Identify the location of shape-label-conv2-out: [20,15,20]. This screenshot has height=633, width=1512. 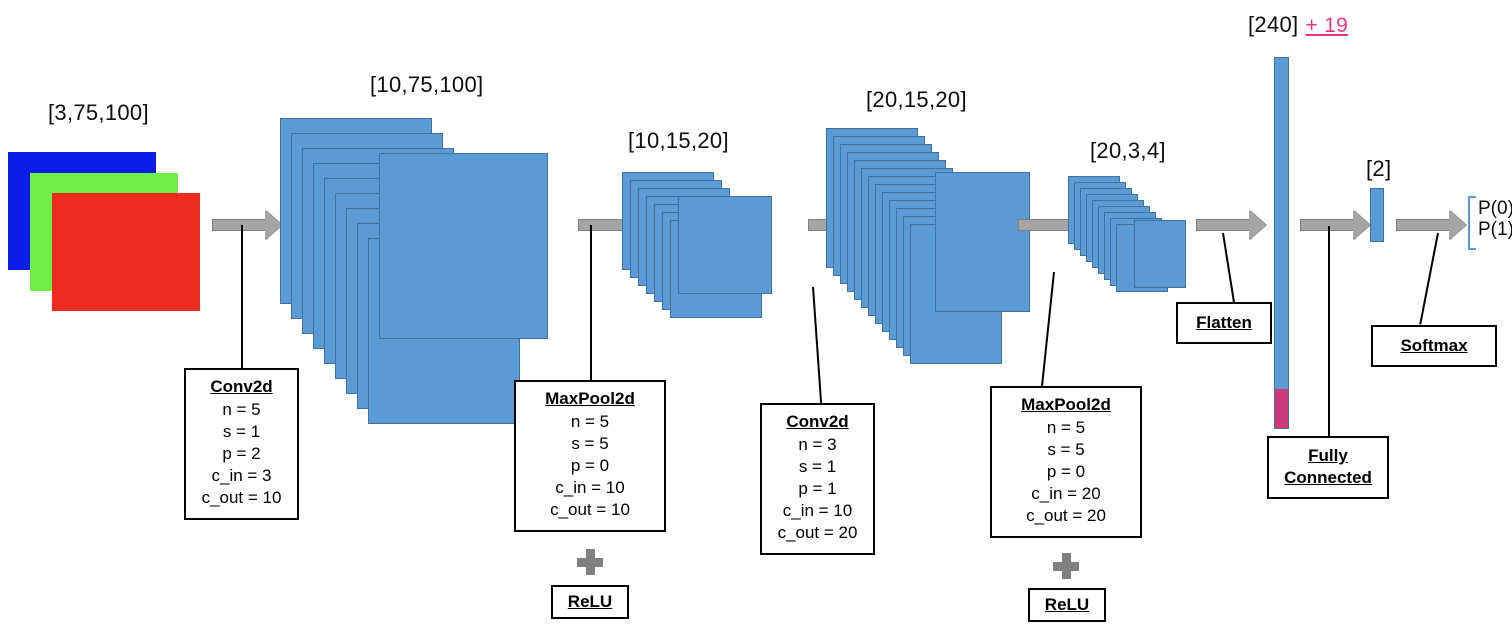
(916, 100).